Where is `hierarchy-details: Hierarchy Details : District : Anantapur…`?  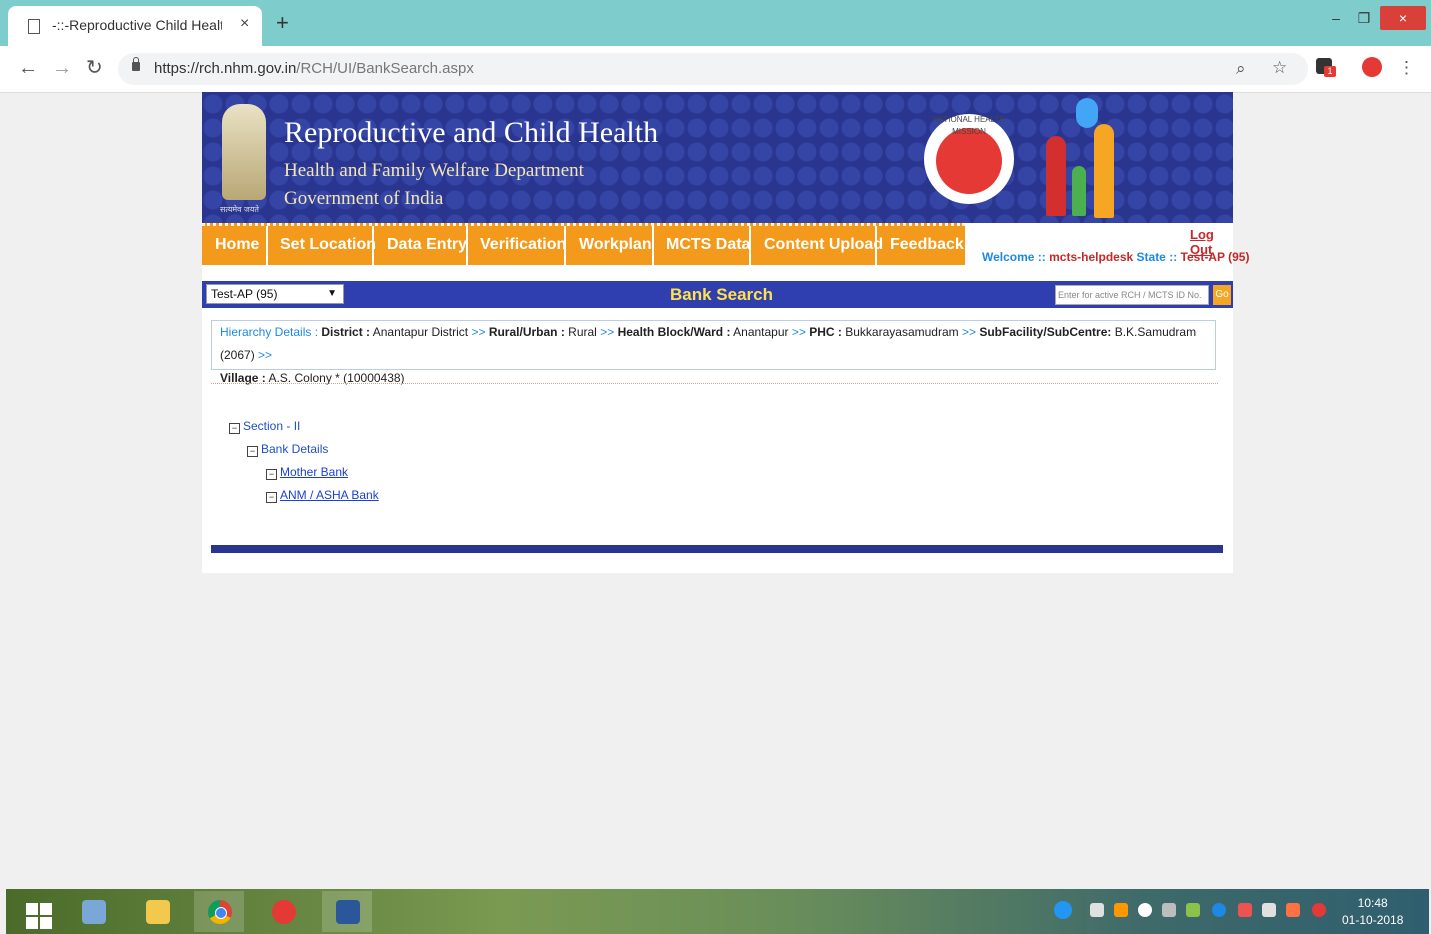 hierarchy-details: Hierarchy Details : District : Anantapur… is located at coordinates (713, 352).